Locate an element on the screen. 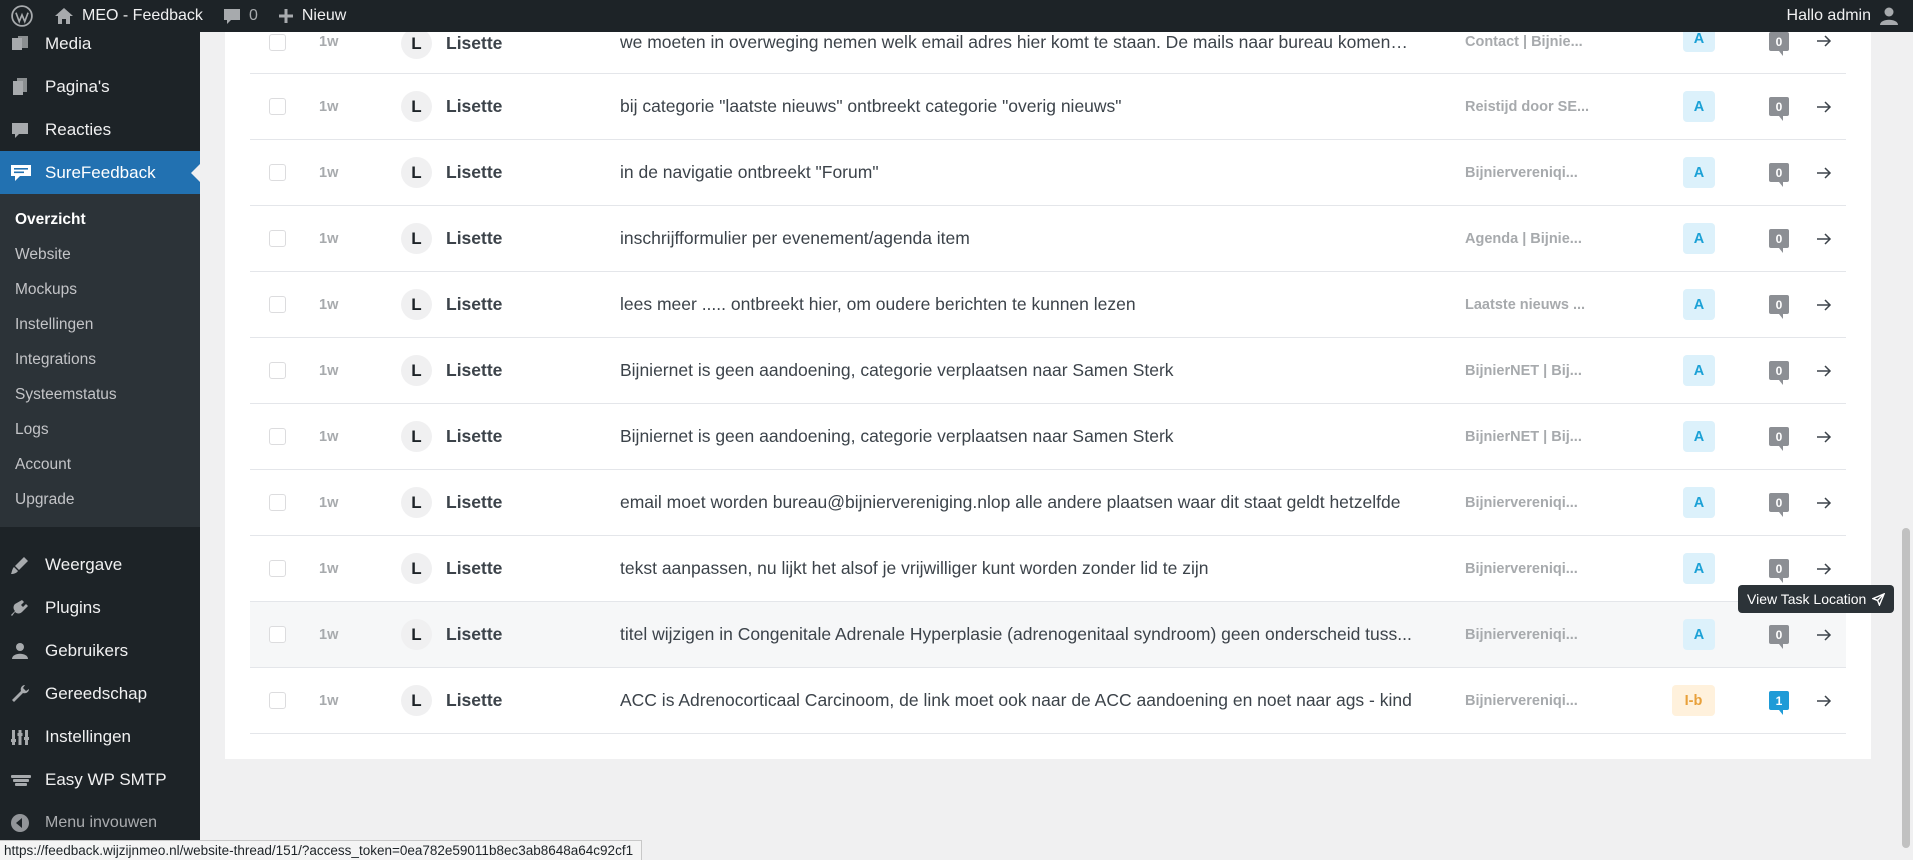 The height and width of the screenshot is (860, 1913). page-scrollbar is located at coordinates (1906, 446).